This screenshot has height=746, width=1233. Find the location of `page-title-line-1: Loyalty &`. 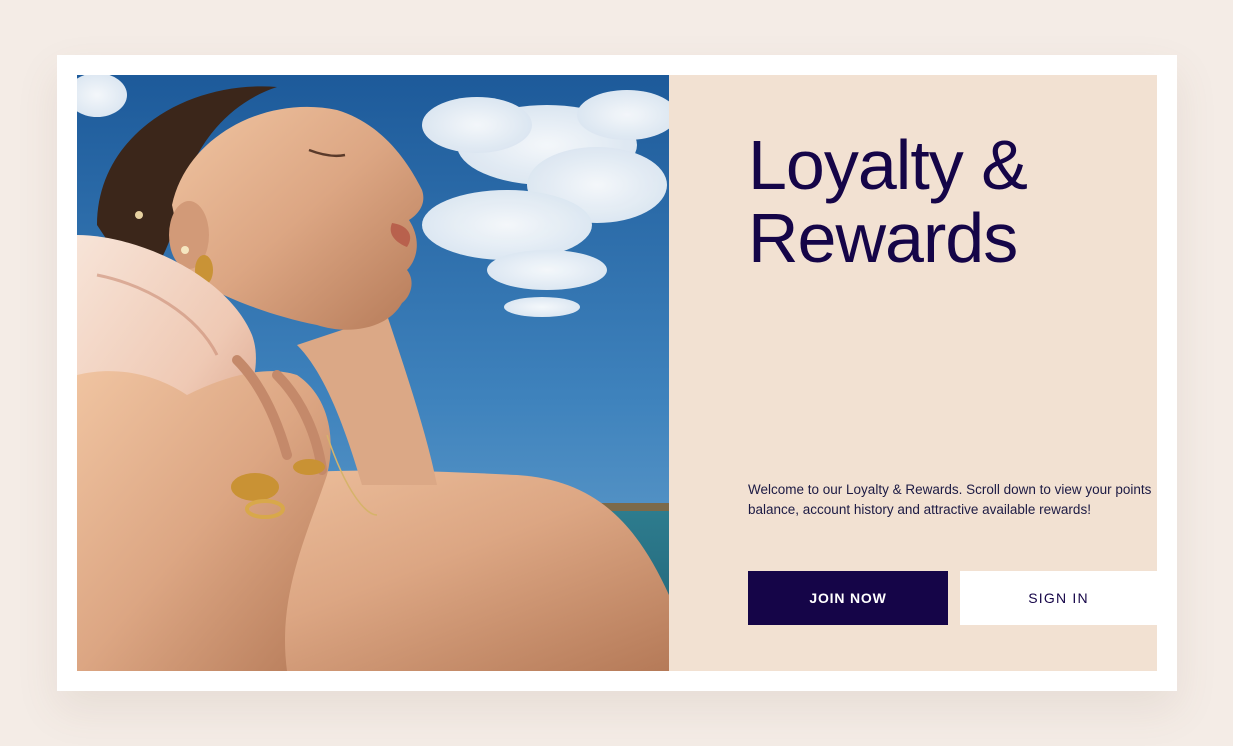

page-title-line-1: Loyalty & is located at coordinates (888, 165).